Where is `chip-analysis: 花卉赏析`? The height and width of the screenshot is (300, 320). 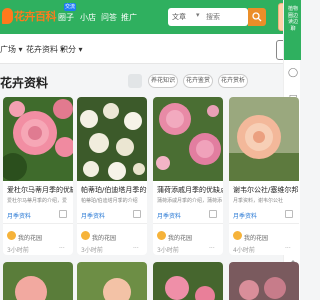
chip-analysis: 花卉赏析 is located at coordinates (233, 81).